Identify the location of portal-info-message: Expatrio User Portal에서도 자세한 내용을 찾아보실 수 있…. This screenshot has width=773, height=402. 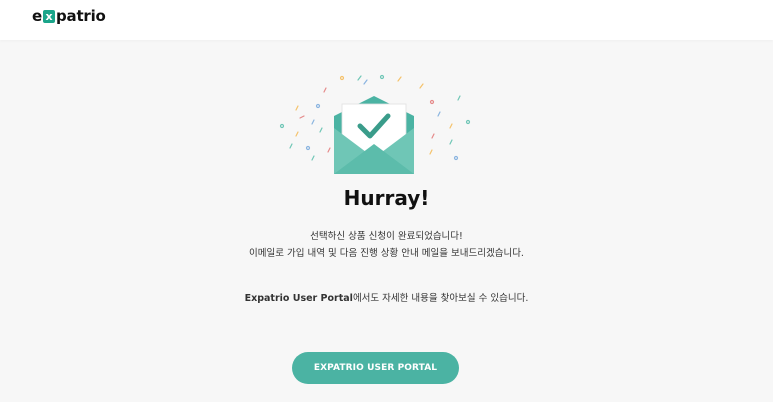
(386, 298).